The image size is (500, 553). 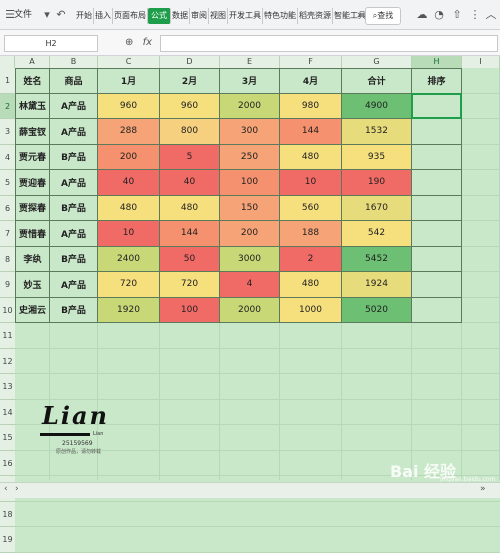 What do you see at coordinates (377, 208) in the screenshot?
I see `table-cell: 1670` at bounding box center [377, 208].